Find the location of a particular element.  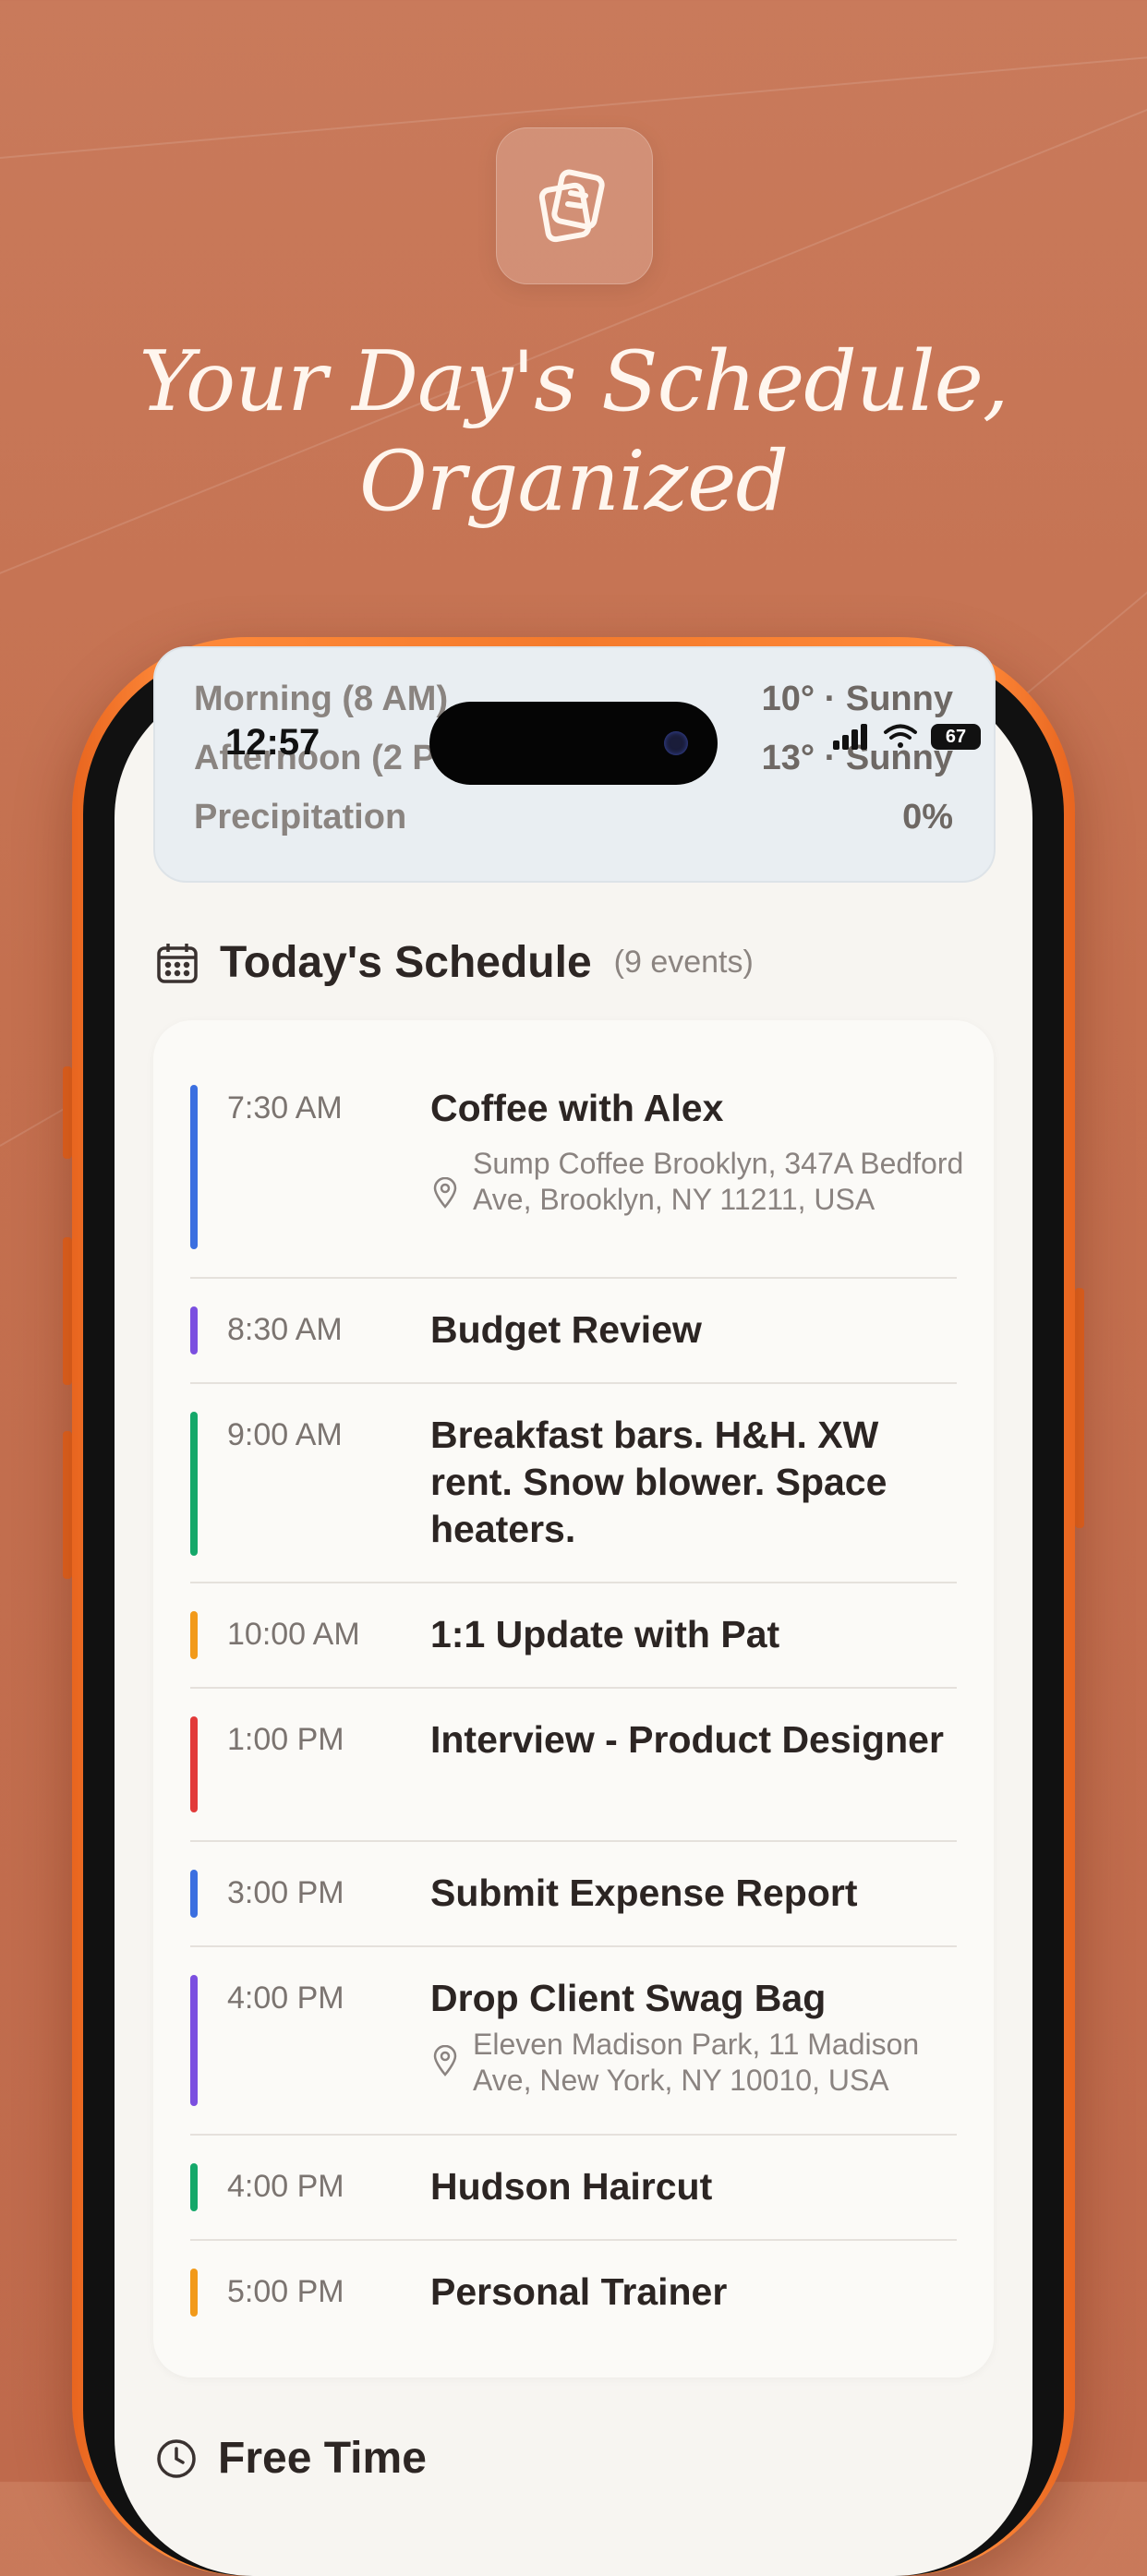

event-time: 8:30 AM is located at coordinates (285, 1329).